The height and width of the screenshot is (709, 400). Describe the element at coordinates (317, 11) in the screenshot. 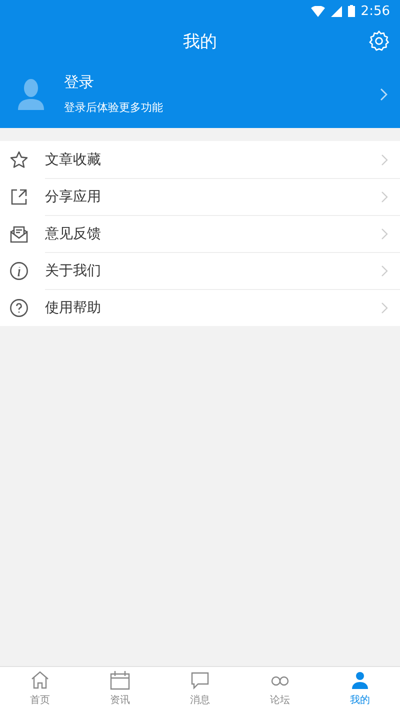

I see `wifi-icon` at that location.